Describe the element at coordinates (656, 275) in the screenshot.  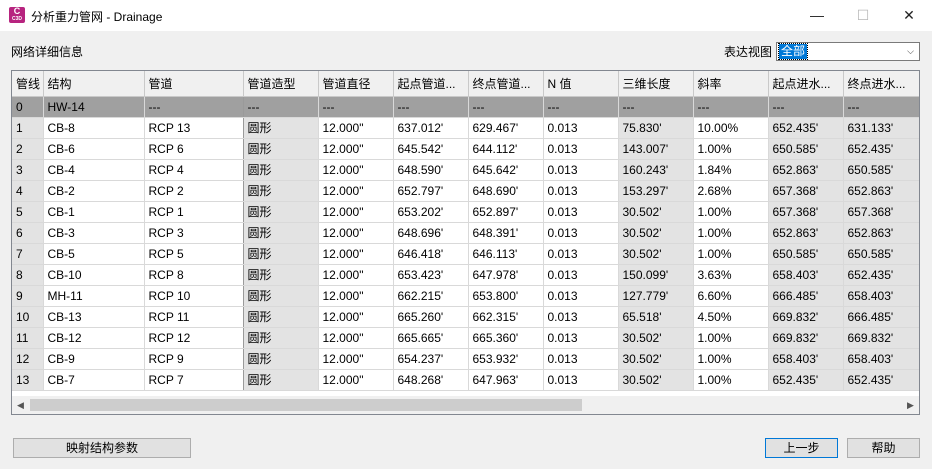
I see `table-cell: 150.099'` at that location.